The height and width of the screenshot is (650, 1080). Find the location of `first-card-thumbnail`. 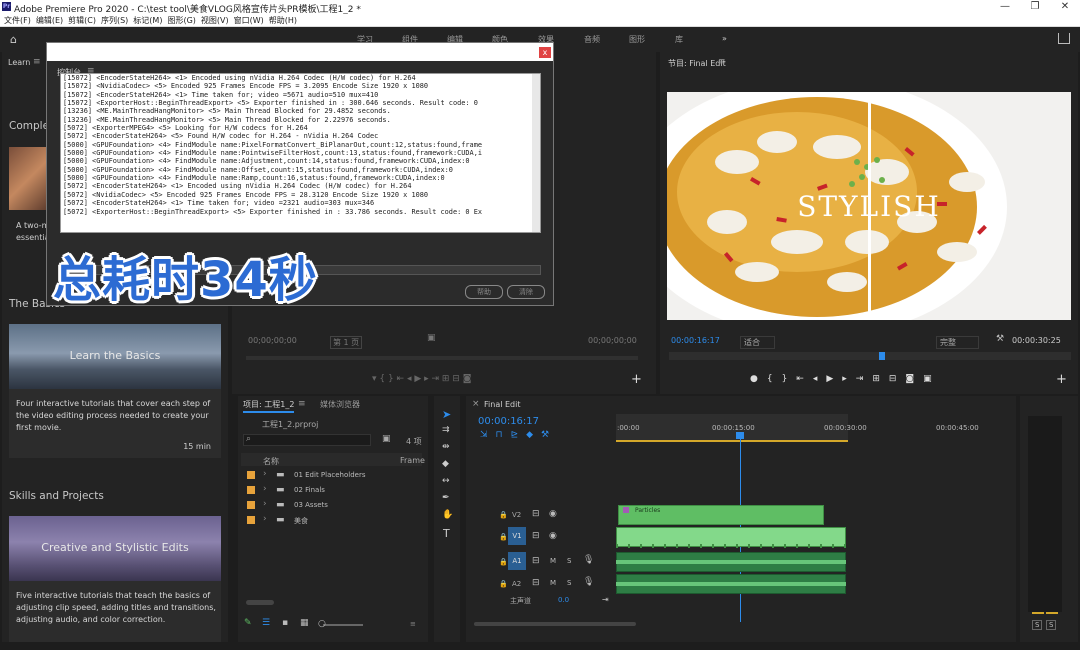

first-card-thumbnail is located at coordinates (29, 178).